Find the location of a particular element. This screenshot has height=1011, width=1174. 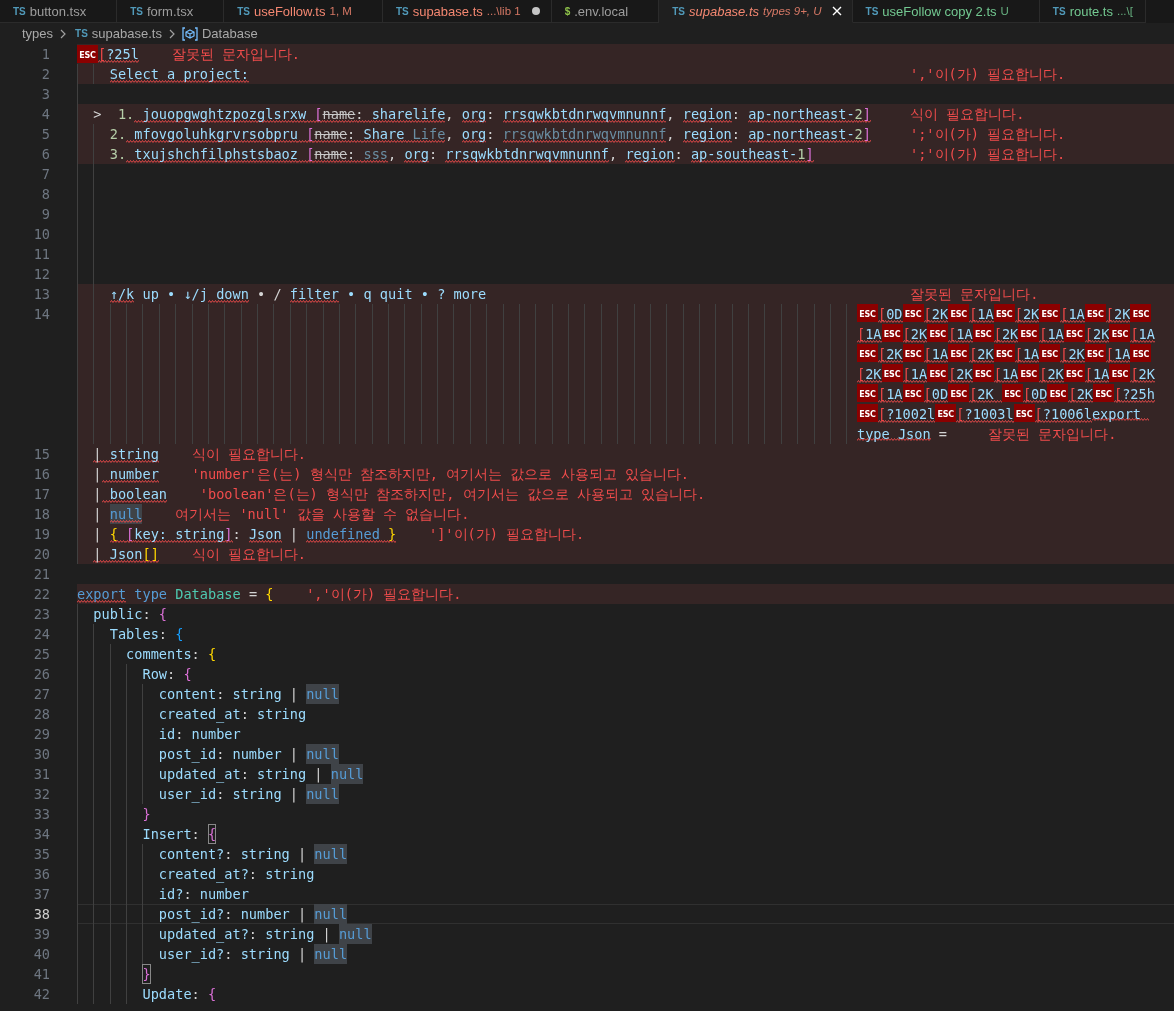

code-token: public is located at coordinates (118, 614).